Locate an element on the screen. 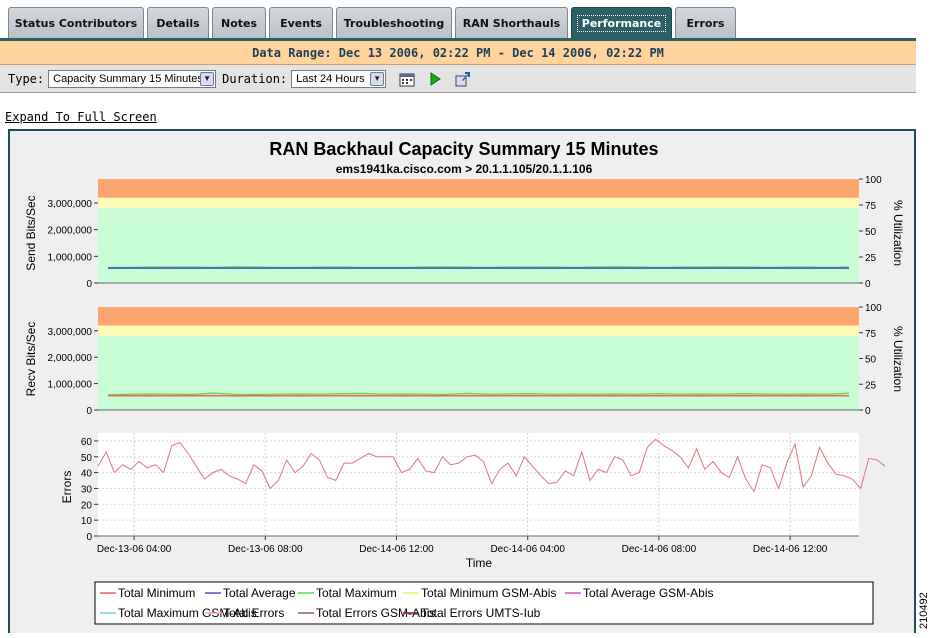  tab-label: Errors is located at coordinates (705, 23).